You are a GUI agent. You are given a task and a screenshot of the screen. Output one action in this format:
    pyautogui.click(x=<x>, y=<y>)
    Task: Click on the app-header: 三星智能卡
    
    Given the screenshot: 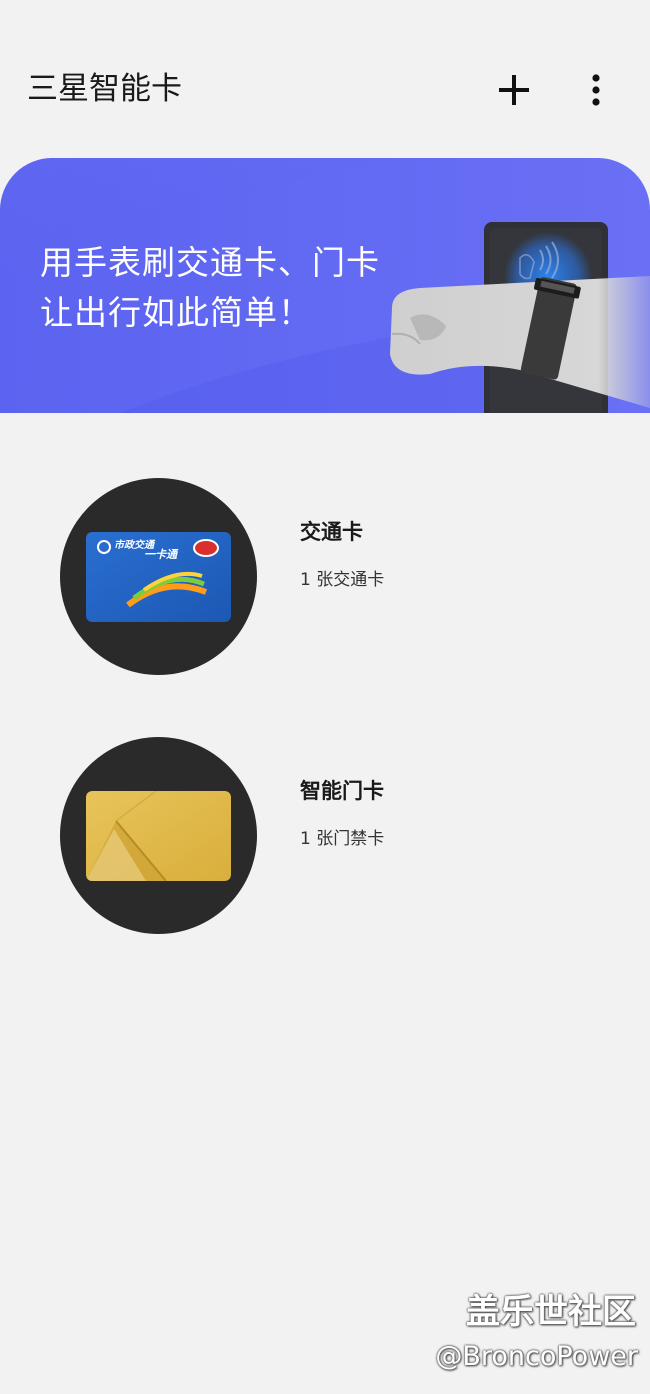 What is the action you would take?
    pyautogui.click(x=325, y=80)
    